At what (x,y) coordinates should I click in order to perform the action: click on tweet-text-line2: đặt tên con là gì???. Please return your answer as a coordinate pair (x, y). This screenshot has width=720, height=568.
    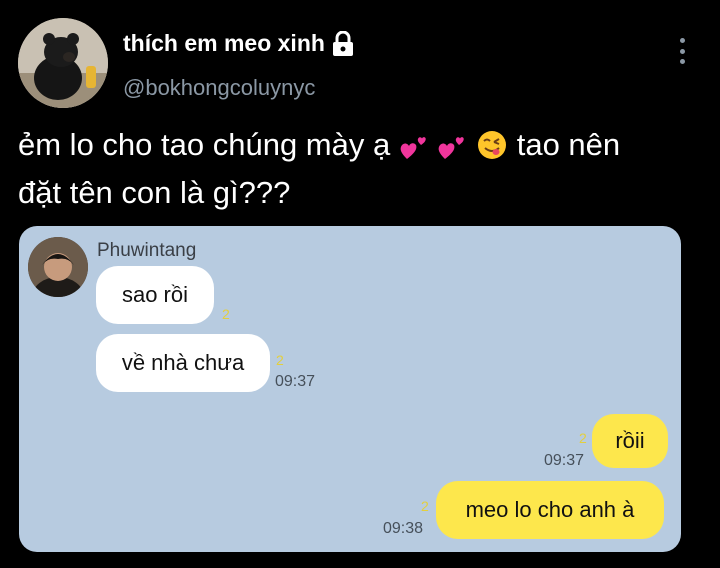
    Looking at the image, I should click on (154, 192).